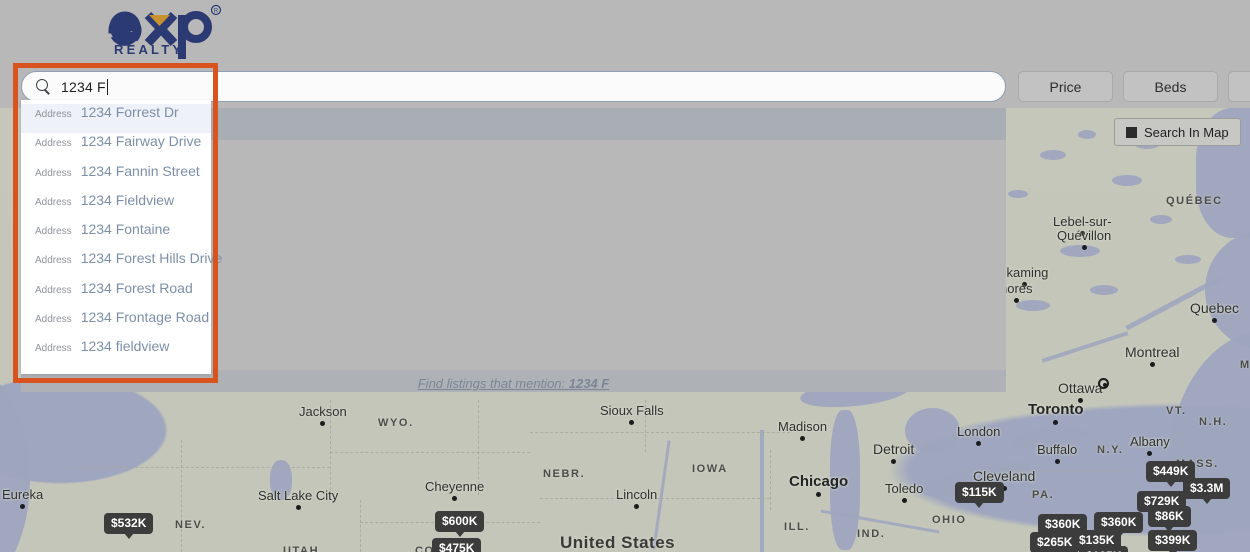 Image resolution: width=1250 pixels, height=552 pixels. I want to click on find-listings-link: Find listings that mention: 1234 F, so click(513, 383).